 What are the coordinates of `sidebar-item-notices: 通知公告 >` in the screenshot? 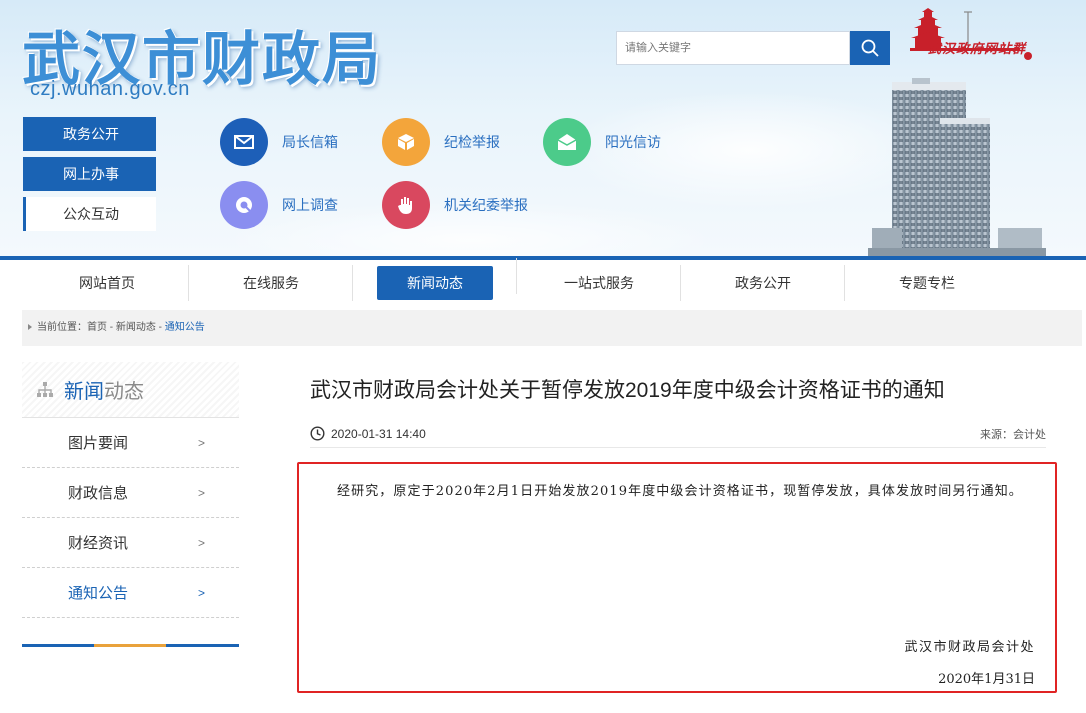 It's located at (130, 593).